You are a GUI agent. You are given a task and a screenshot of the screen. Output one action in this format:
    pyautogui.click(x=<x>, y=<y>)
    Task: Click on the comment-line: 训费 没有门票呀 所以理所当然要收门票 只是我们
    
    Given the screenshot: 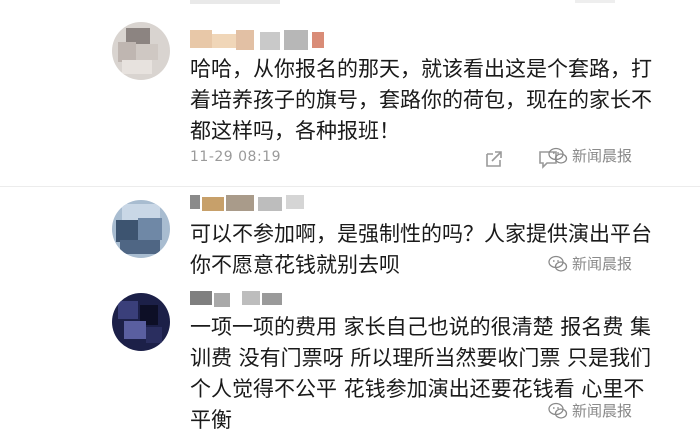 What is the action you would take?
    pyautogui.click(x=421, y=358)
    